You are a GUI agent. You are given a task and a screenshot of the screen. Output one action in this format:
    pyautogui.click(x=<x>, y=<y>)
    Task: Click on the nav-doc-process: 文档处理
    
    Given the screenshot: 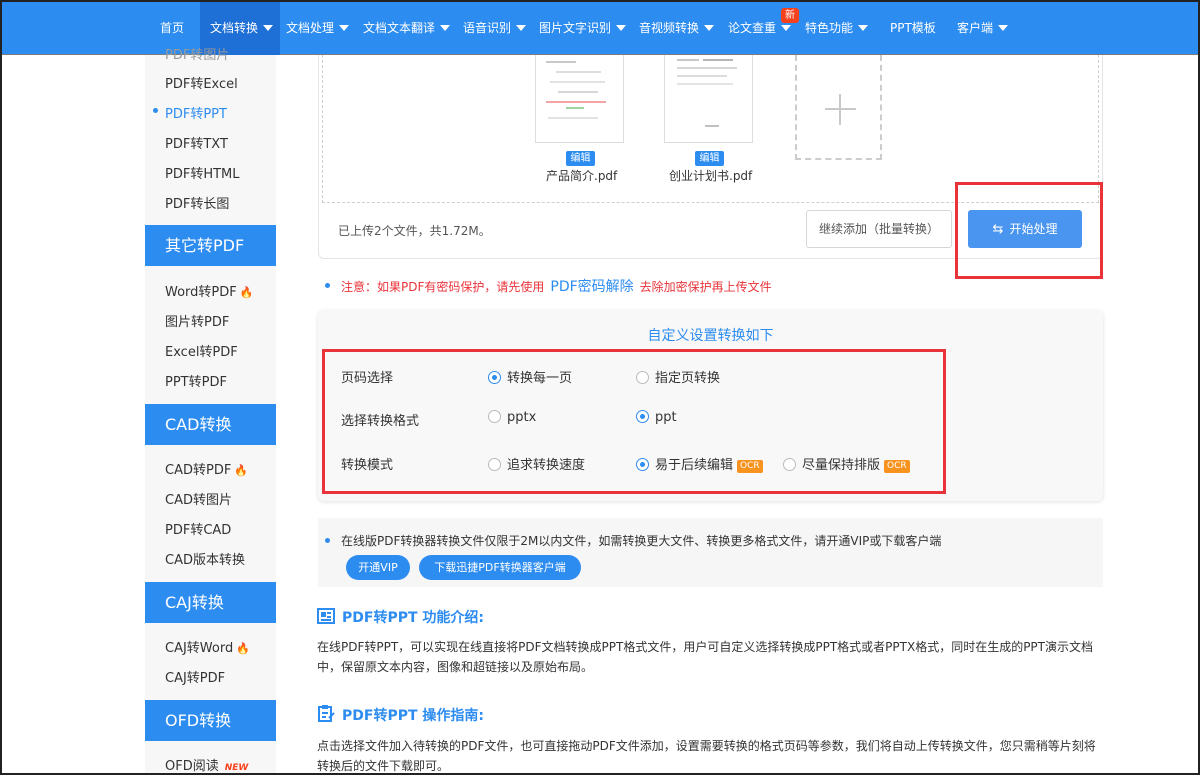 What is the action you would take?
    pyautogui.click(x=318, y=28)
    